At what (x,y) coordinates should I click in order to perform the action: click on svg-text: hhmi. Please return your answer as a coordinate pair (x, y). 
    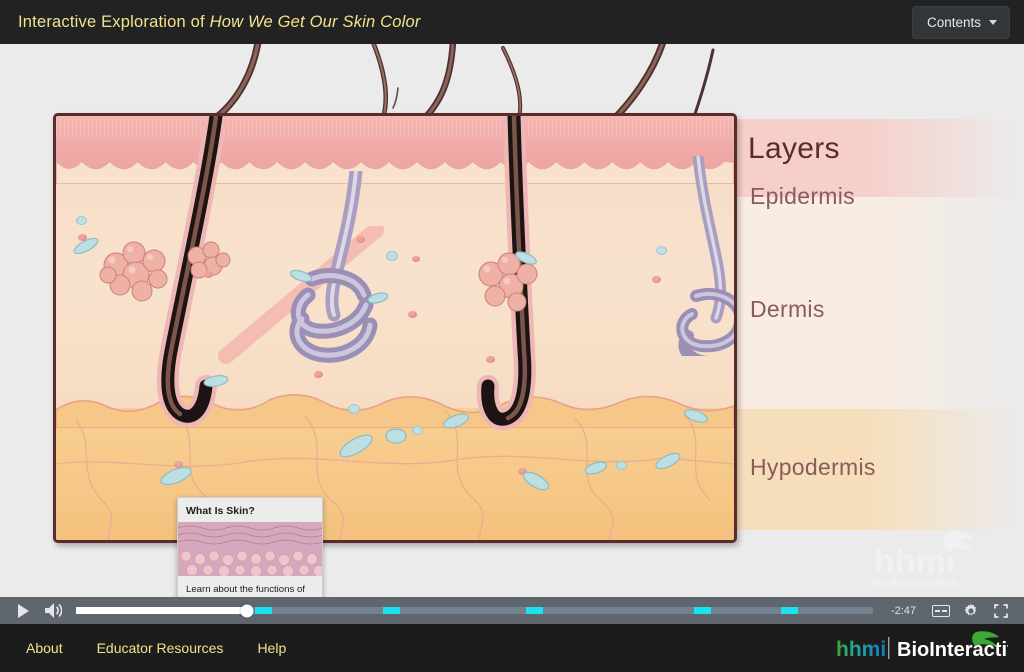
    Looking at the image, I should click on (914, 562).